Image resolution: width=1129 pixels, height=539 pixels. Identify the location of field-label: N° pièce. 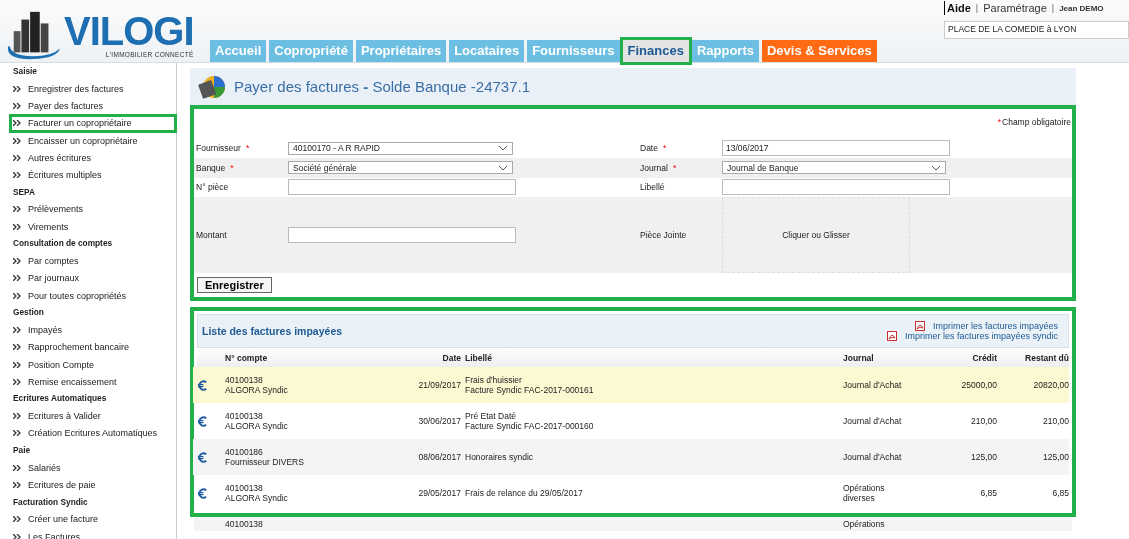
(212, 187).